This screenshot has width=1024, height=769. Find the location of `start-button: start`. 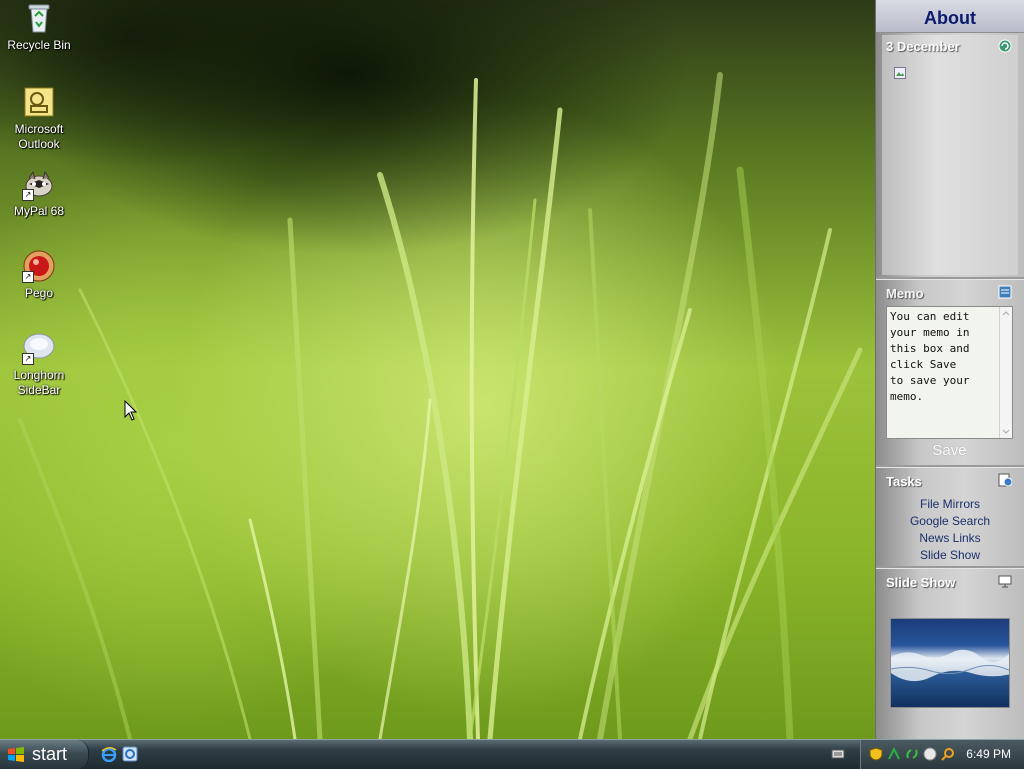

start-button: start is located at coordinates (44, 754).